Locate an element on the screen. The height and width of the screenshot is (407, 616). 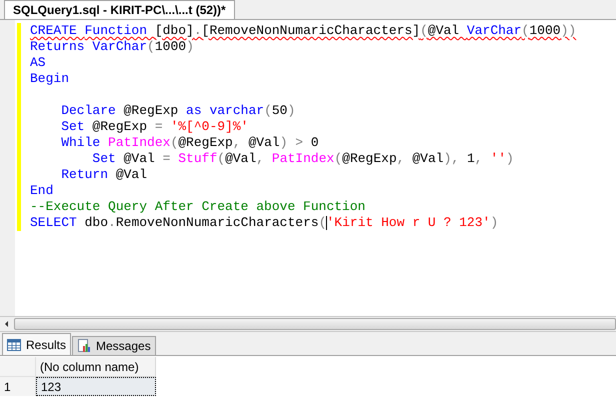
code-line: CREATE Function [dbo].[RemoveNonNumaricCharacters](@Val VarChar(1000)) is located at coordinates (302, 31).